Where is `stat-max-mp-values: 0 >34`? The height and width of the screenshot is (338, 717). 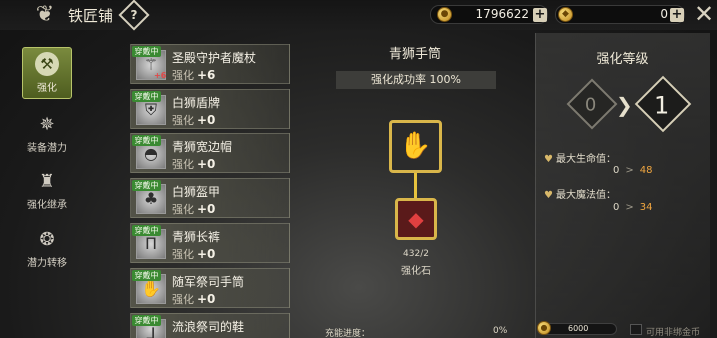 stat-max-mp-values: 0 >34 is located at coordinates (633, 207).